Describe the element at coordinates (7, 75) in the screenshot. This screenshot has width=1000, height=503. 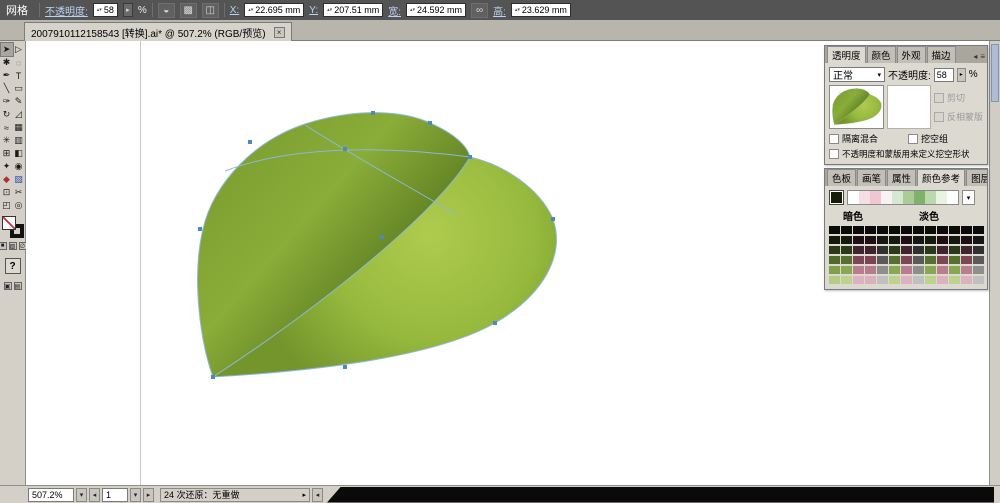
I see `pen-tool: ✒` at that location.